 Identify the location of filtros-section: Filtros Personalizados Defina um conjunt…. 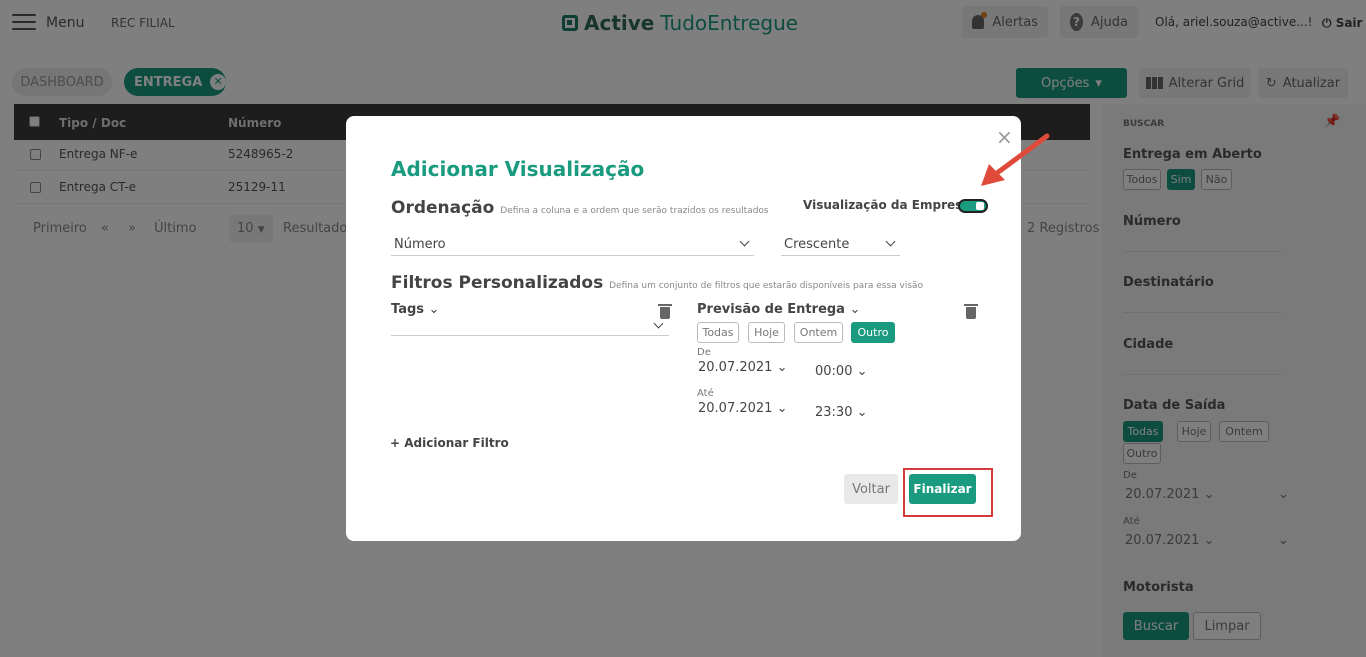
(657, 283).